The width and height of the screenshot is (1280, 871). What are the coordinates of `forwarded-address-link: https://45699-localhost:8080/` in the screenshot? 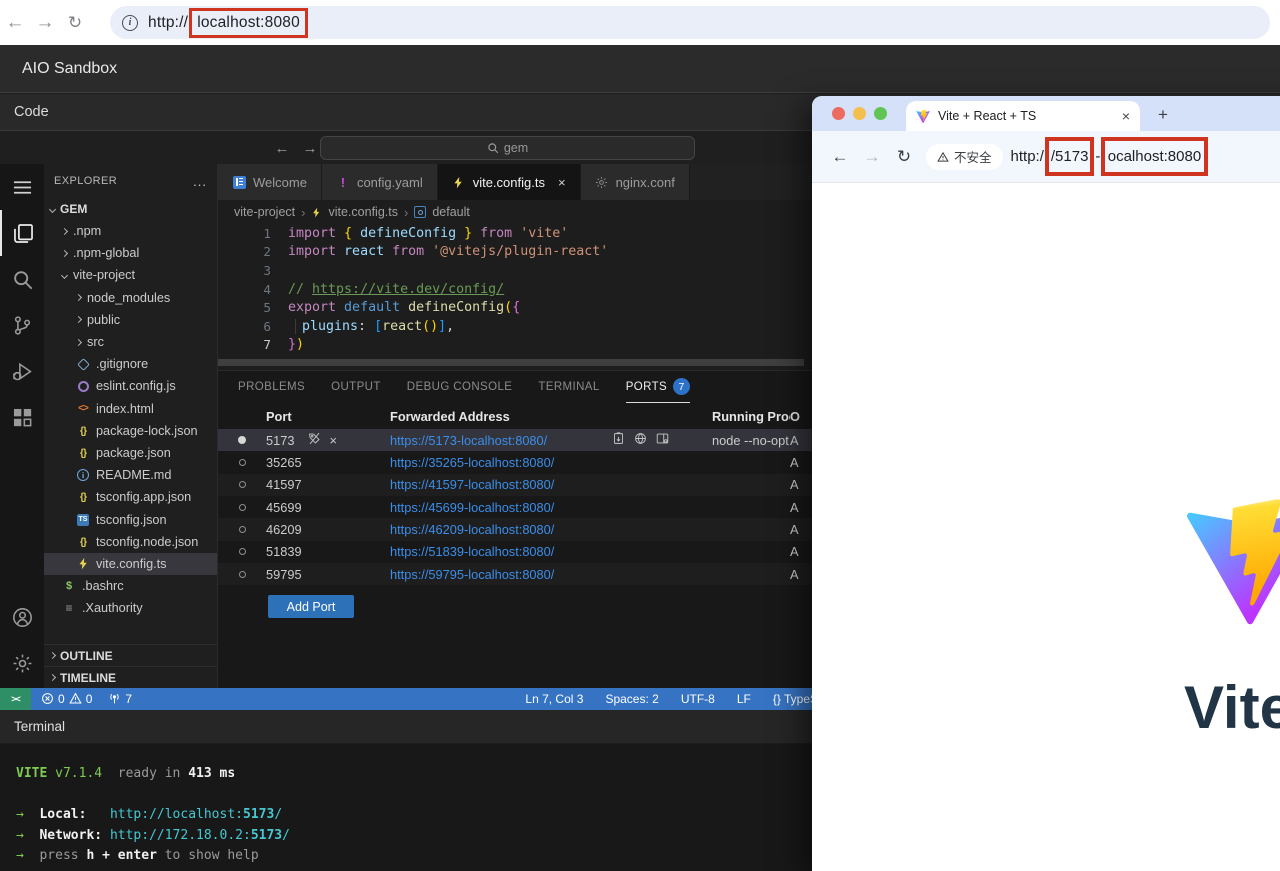 It's located at (501, 507).